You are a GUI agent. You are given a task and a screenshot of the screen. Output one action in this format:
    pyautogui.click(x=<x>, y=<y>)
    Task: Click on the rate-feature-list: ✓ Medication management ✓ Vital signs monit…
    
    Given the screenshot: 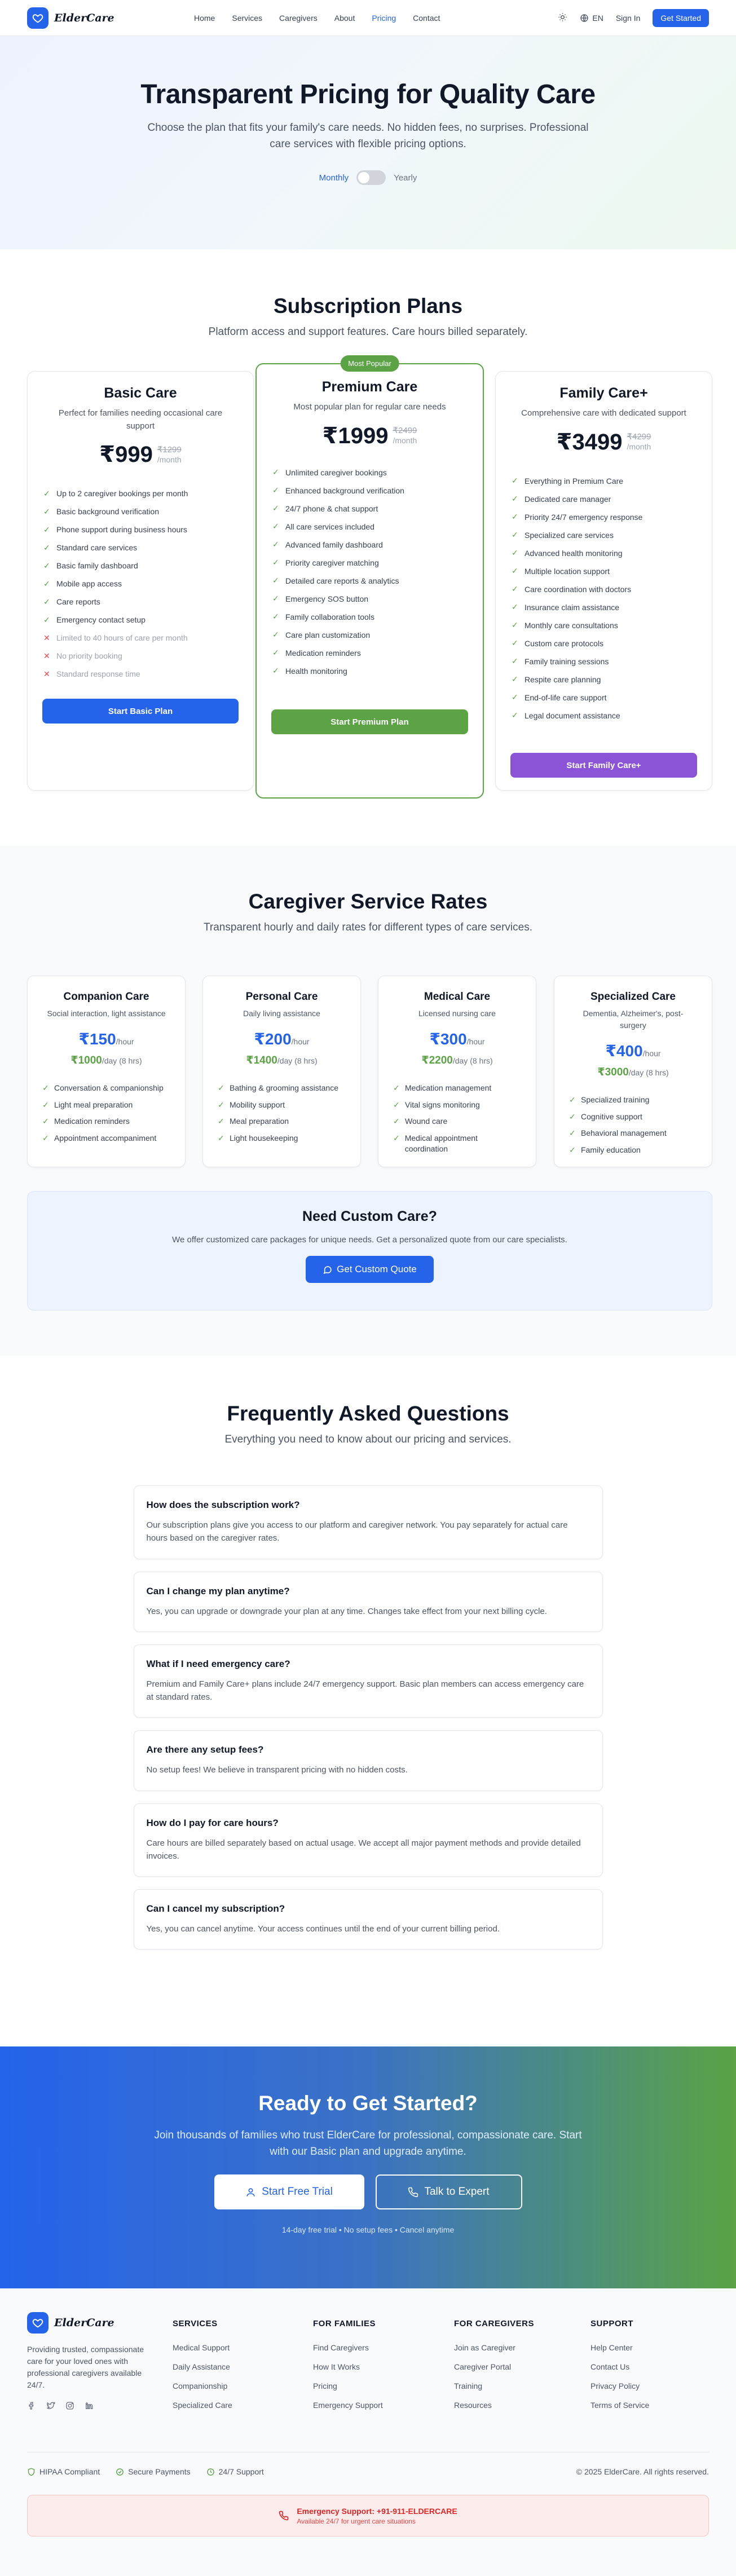 What is the action you would take?
    pyautogui.click(x=465, y=1119)
    